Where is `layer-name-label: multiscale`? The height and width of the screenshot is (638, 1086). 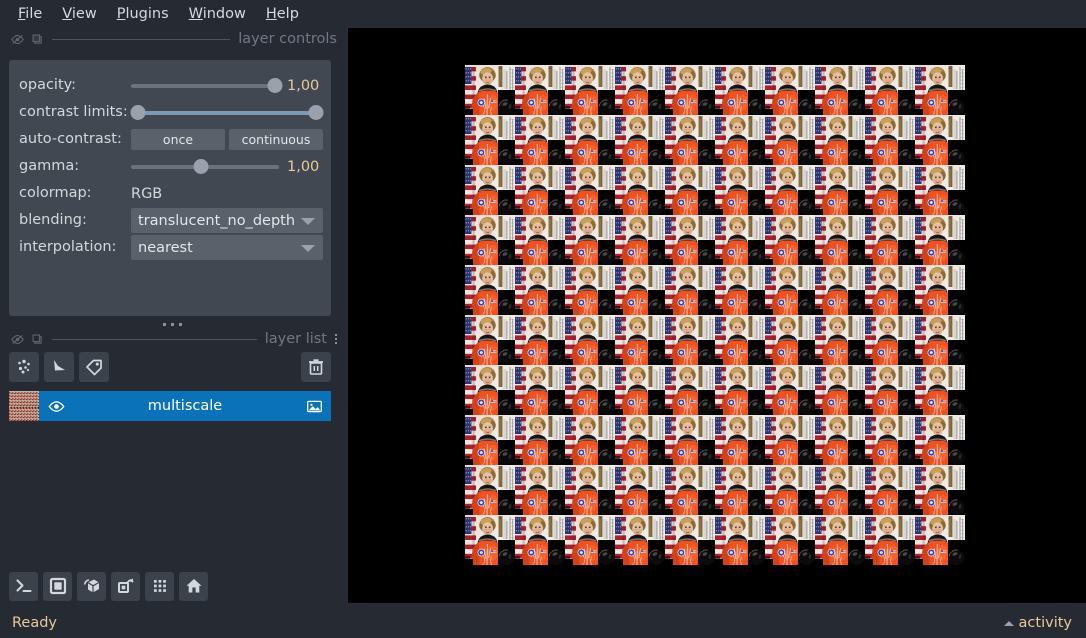 layer-name-label: multiscale is located at coordinates (185, 406).